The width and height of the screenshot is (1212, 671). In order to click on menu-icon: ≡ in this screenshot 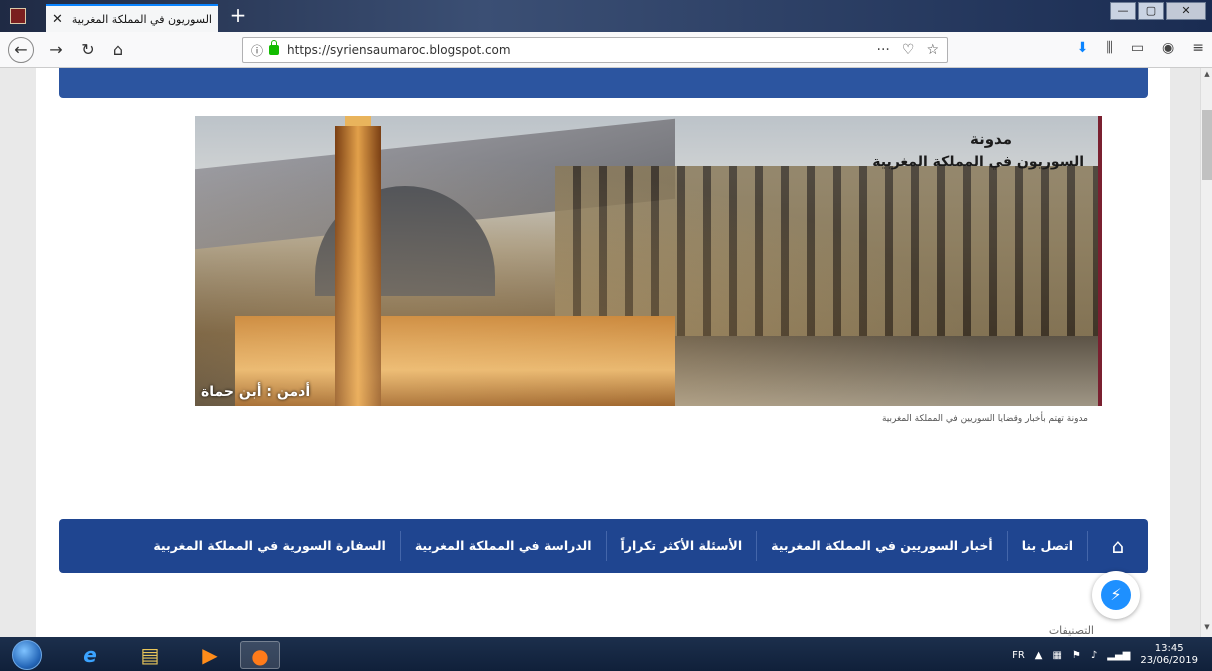, I will do `click(1198, 48)`.